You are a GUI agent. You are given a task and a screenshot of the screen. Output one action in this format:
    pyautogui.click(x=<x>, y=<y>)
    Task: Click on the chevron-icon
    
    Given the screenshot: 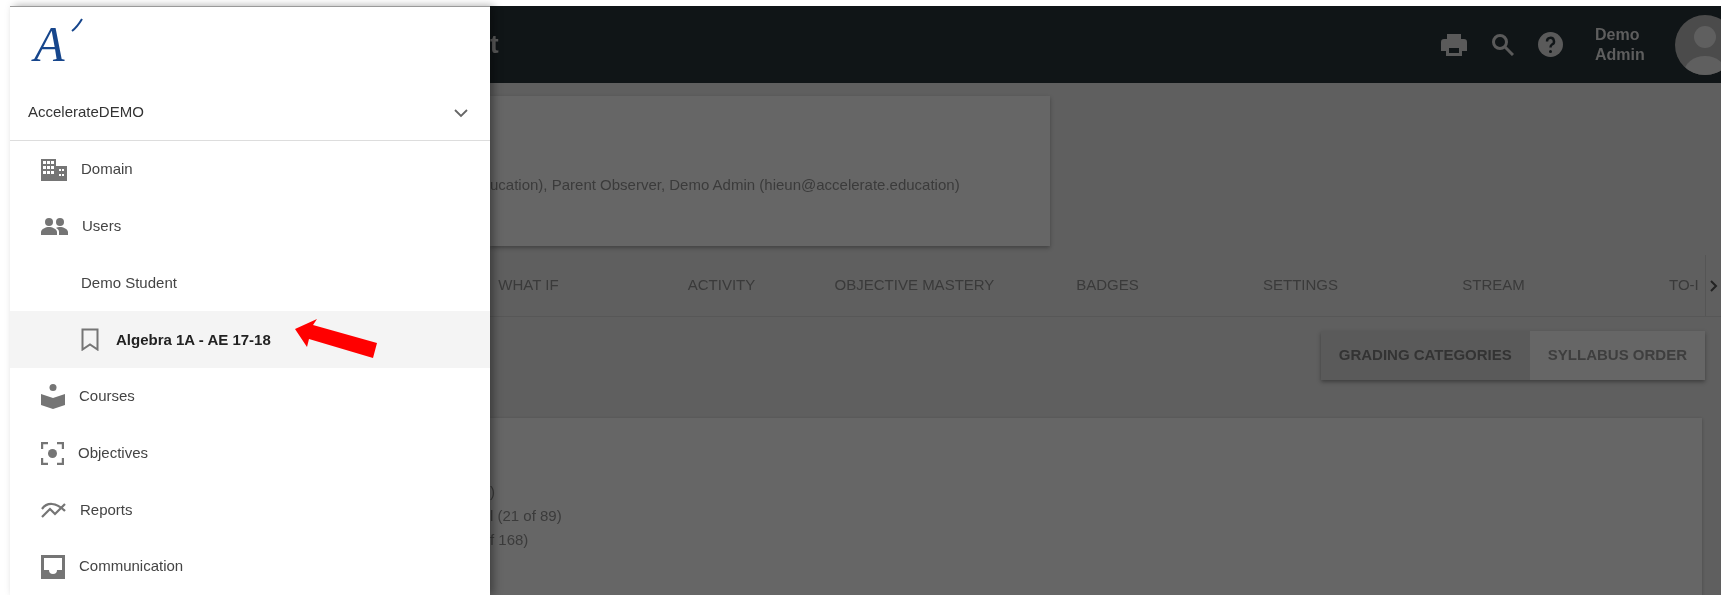 What is the action you would take?
    pyautogui.click(x=461, y=113)
    